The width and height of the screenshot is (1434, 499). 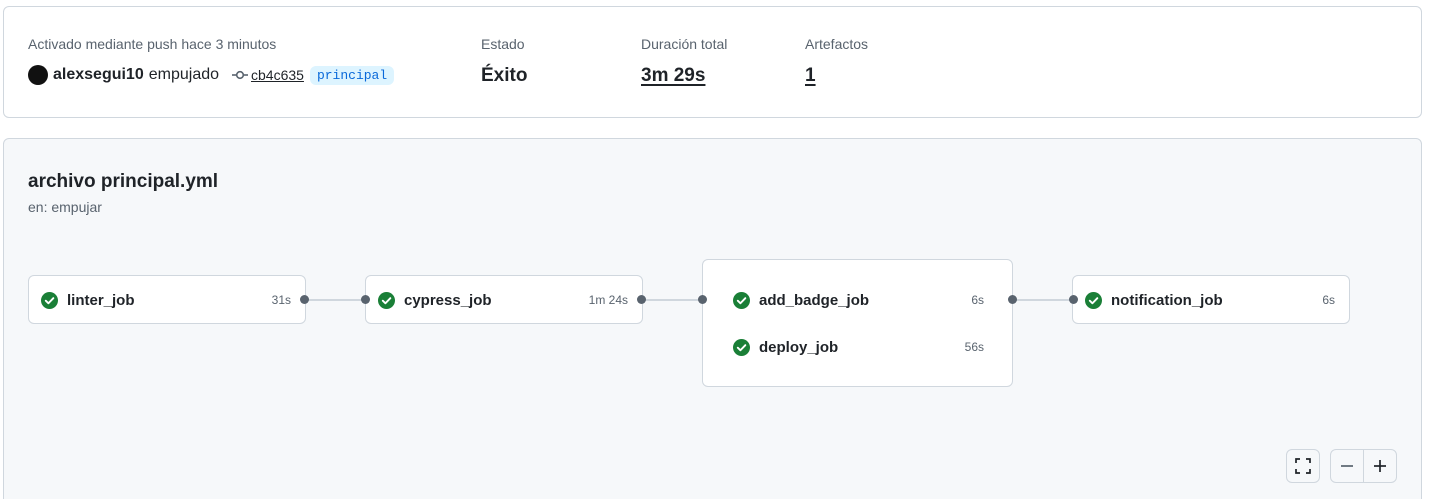 What do you see at coordinates (352, 75) in the screenshot?
I see `branch-badge: principal` at bounding box center [352, 75].